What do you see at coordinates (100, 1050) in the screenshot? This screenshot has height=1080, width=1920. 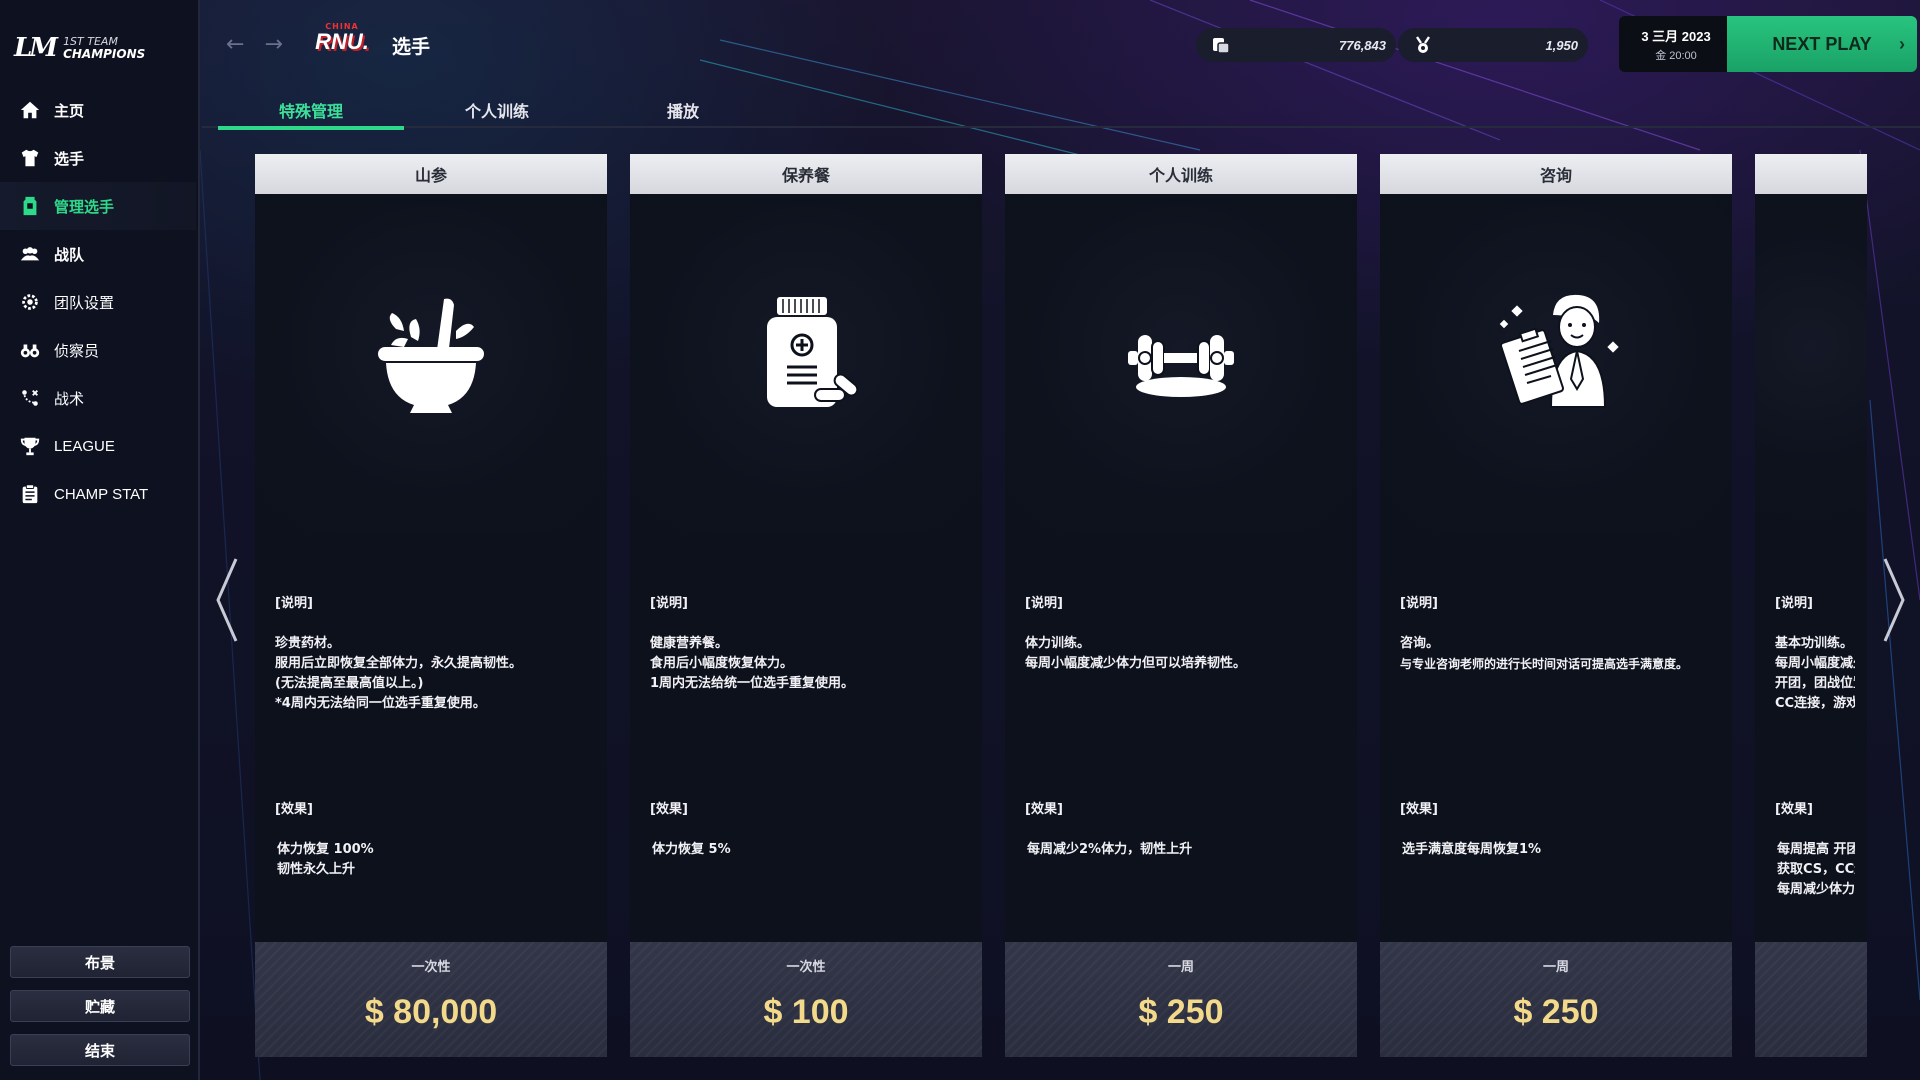 I see `exit-button: 结束` at bounding box center [100, 1050].